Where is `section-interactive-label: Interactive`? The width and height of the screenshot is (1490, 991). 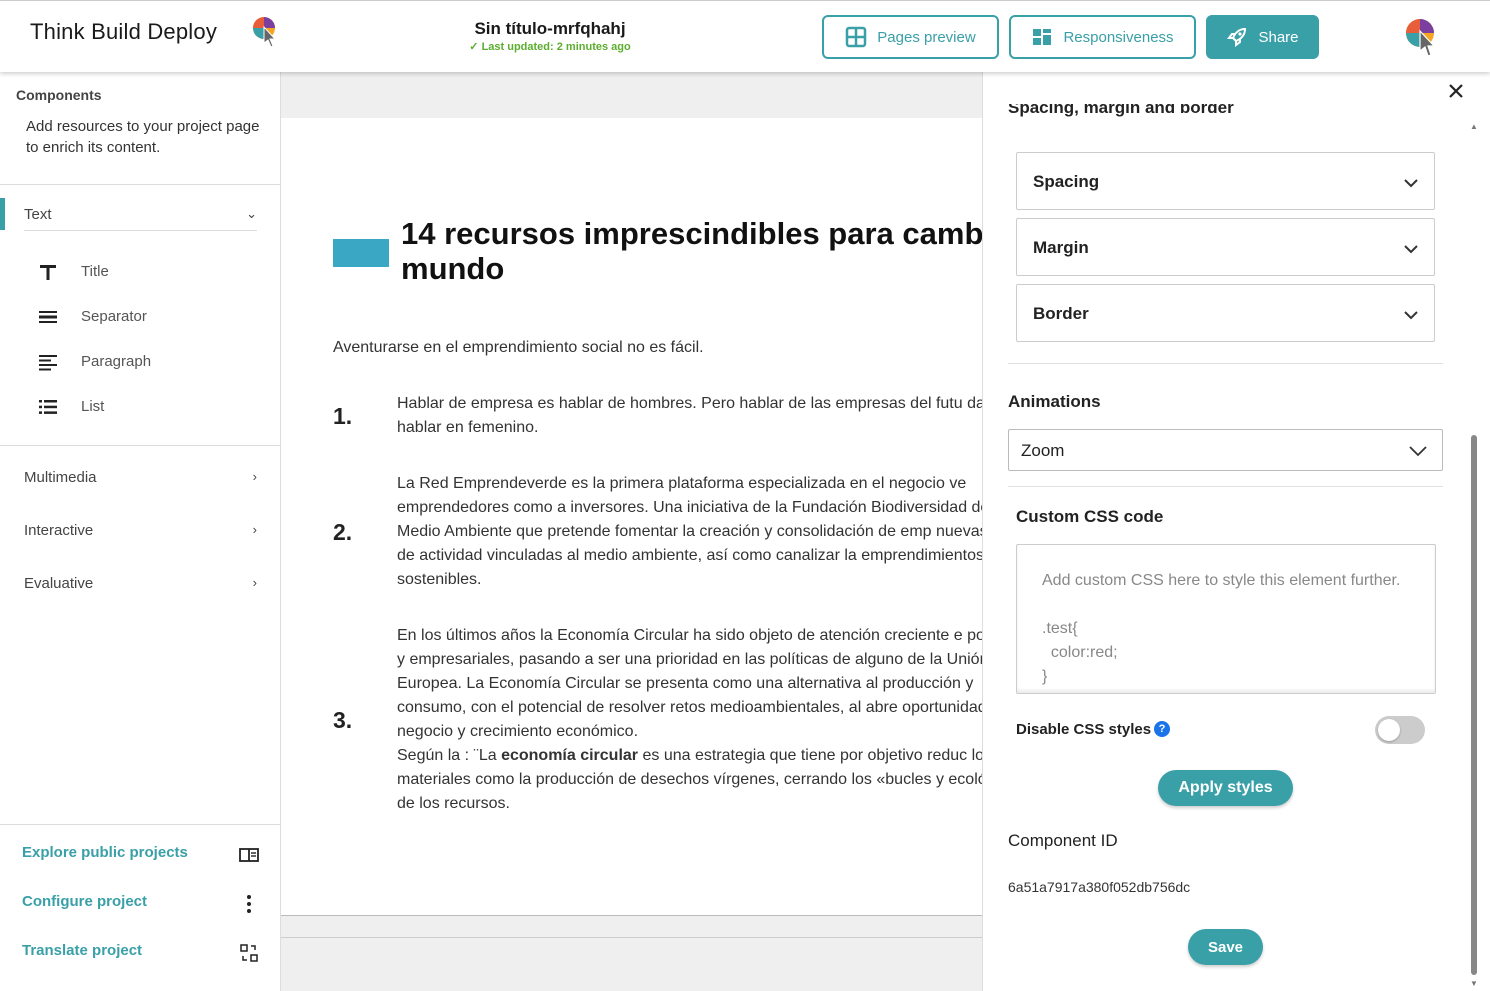
section-interactive-label: Interactive is located at coordinates (59, 530).